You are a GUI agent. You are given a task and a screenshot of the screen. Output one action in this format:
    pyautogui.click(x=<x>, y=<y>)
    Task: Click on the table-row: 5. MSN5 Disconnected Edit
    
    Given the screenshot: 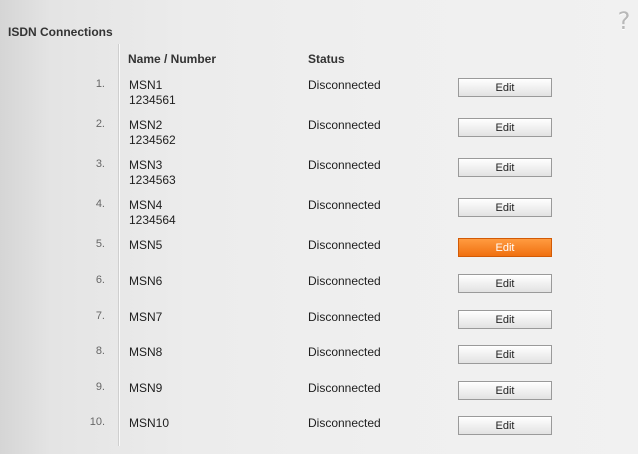 What is the action you would take?
    pyautogui.click(x=319, y=256)
    